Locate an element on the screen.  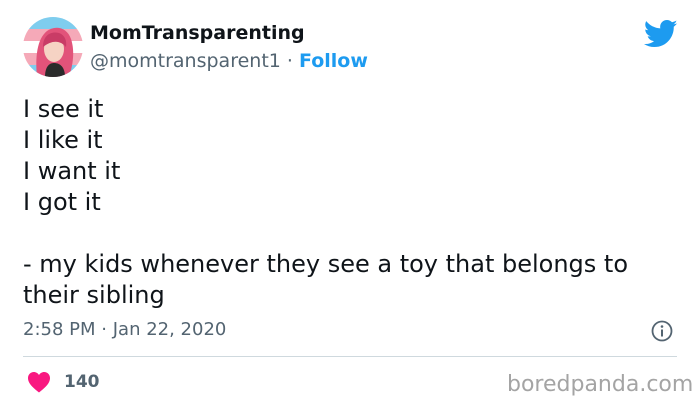
avatar is located at coordinates (53, 47).